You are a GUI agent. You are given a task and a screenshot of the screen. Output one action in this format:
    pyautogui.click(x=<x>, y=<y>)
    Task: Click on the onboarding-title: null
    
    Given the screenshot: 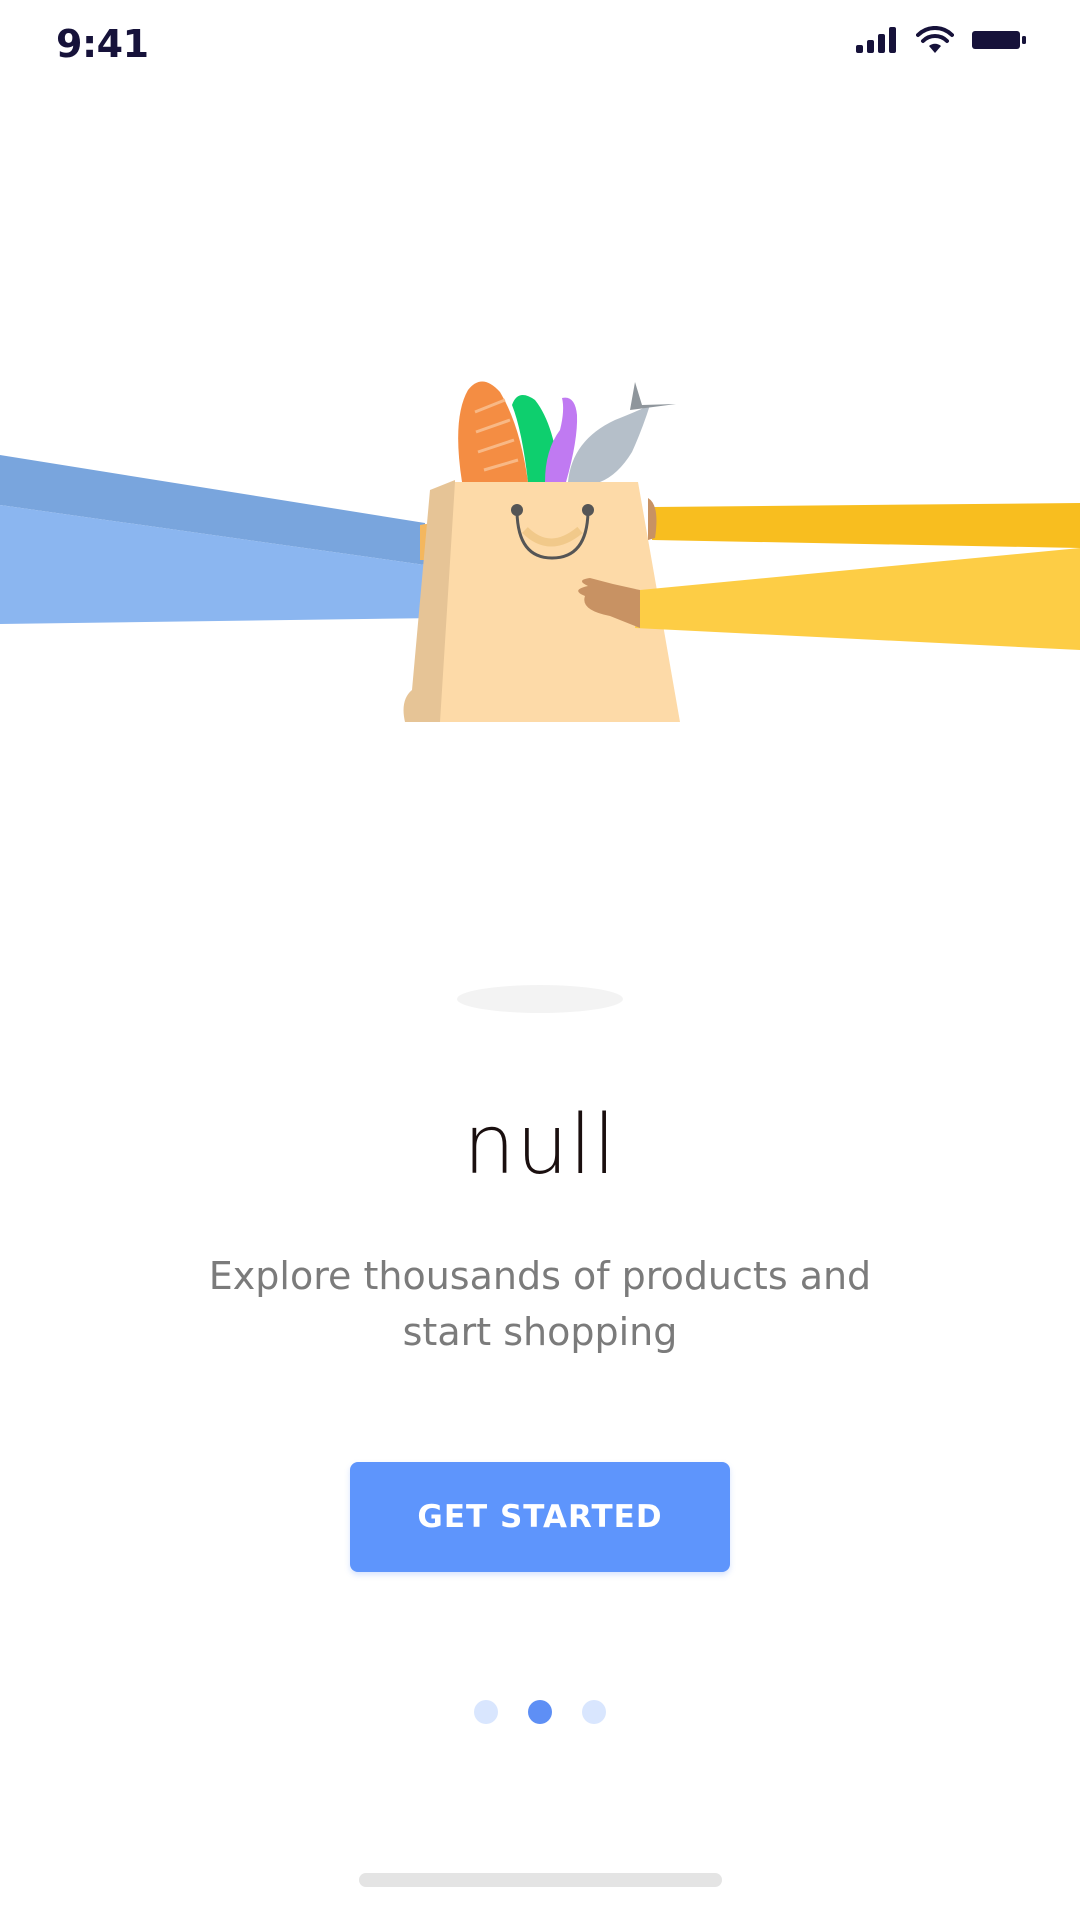 What is the action you would take?
    pyautogui.click(x=540, y=1145)
    